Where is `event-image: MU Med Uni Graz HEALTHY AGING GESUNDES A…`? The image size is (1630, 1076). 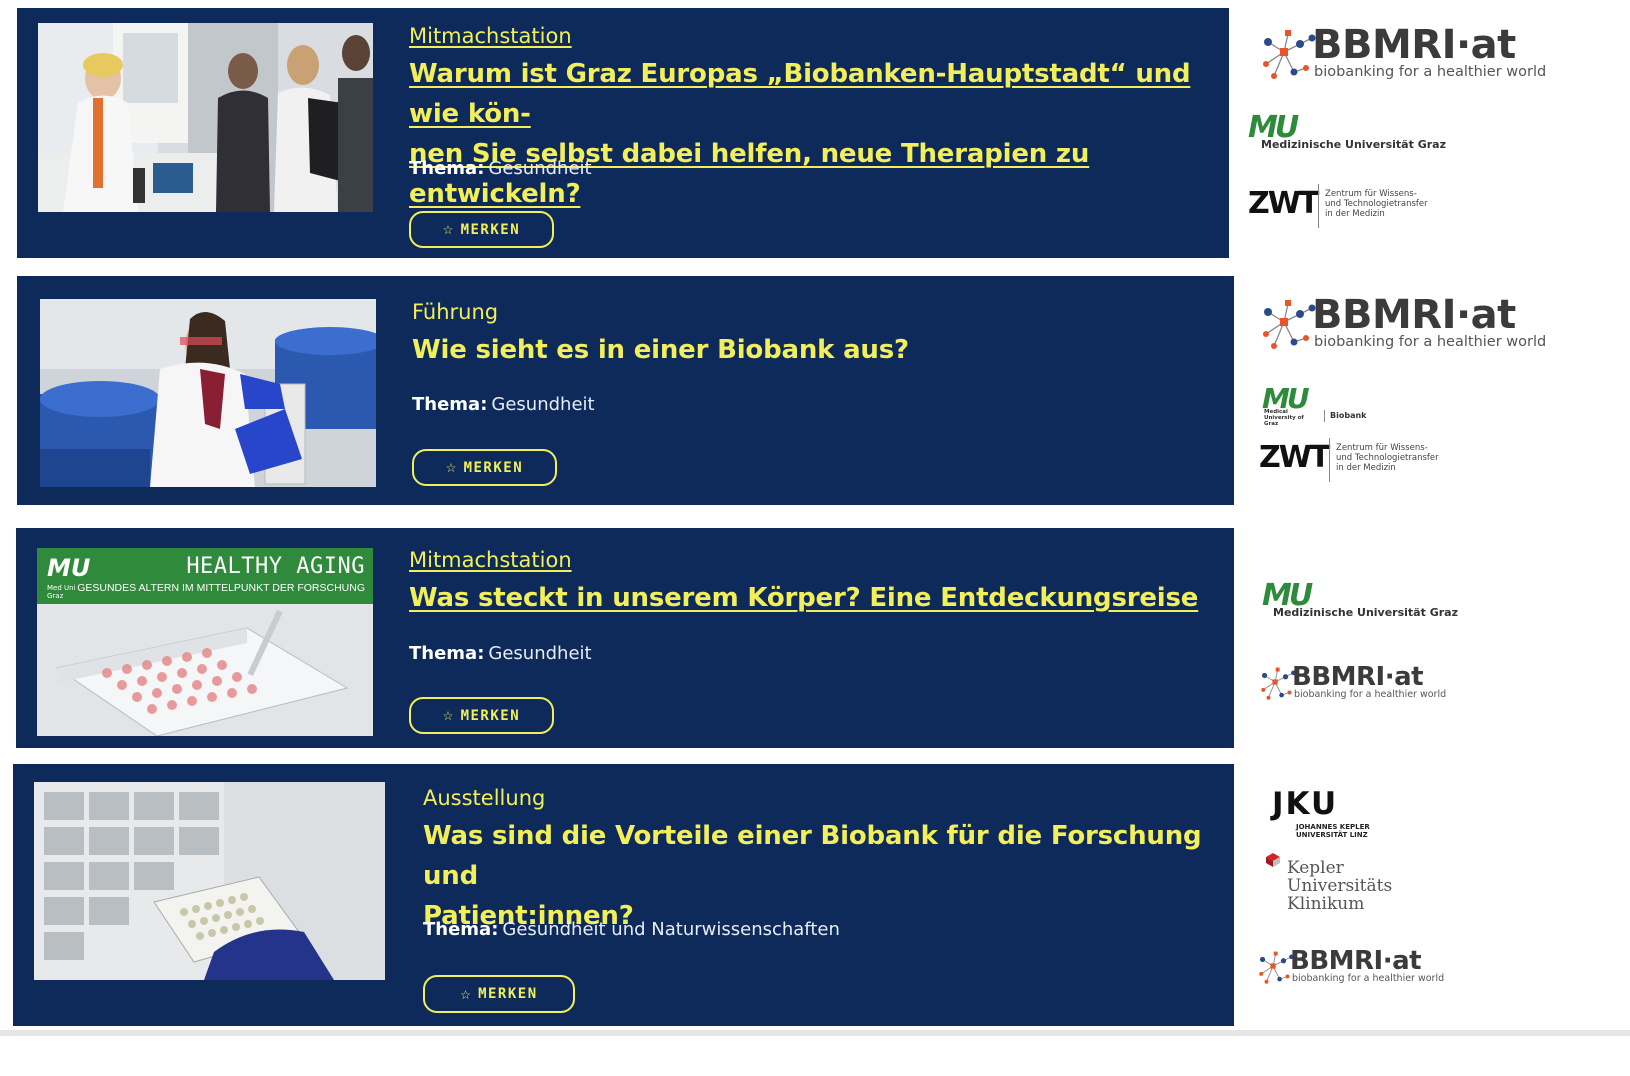
event-image: MU Med Uni Graz HEALTHY AGING GESUNDES A… is located at coordinates (205, 642).